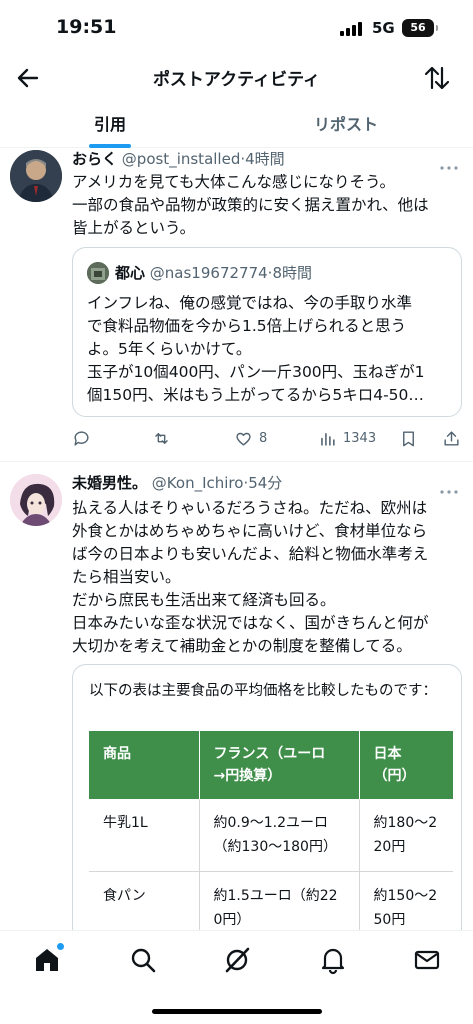 The width and height of the screenshot is (473, 1024). Describe the element at coordinates (262, 159) in the screenshot. I see `post-time: ·4時間` at that location.